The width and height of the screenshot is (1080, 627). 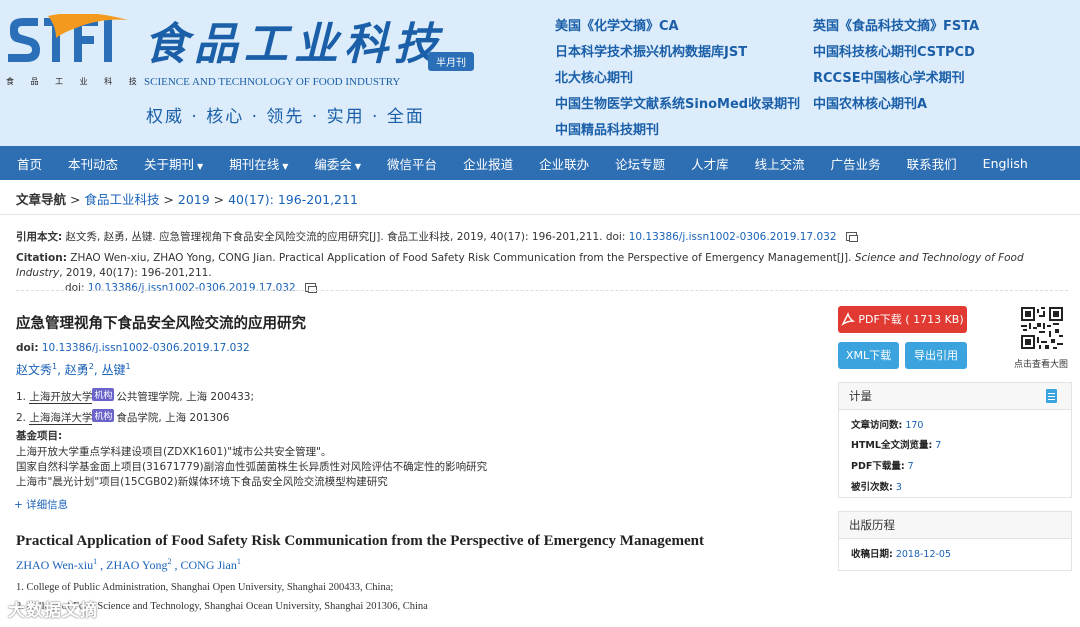 I want to click on nav-item: 期刊在线 ▼, so click(x=258, y=163).